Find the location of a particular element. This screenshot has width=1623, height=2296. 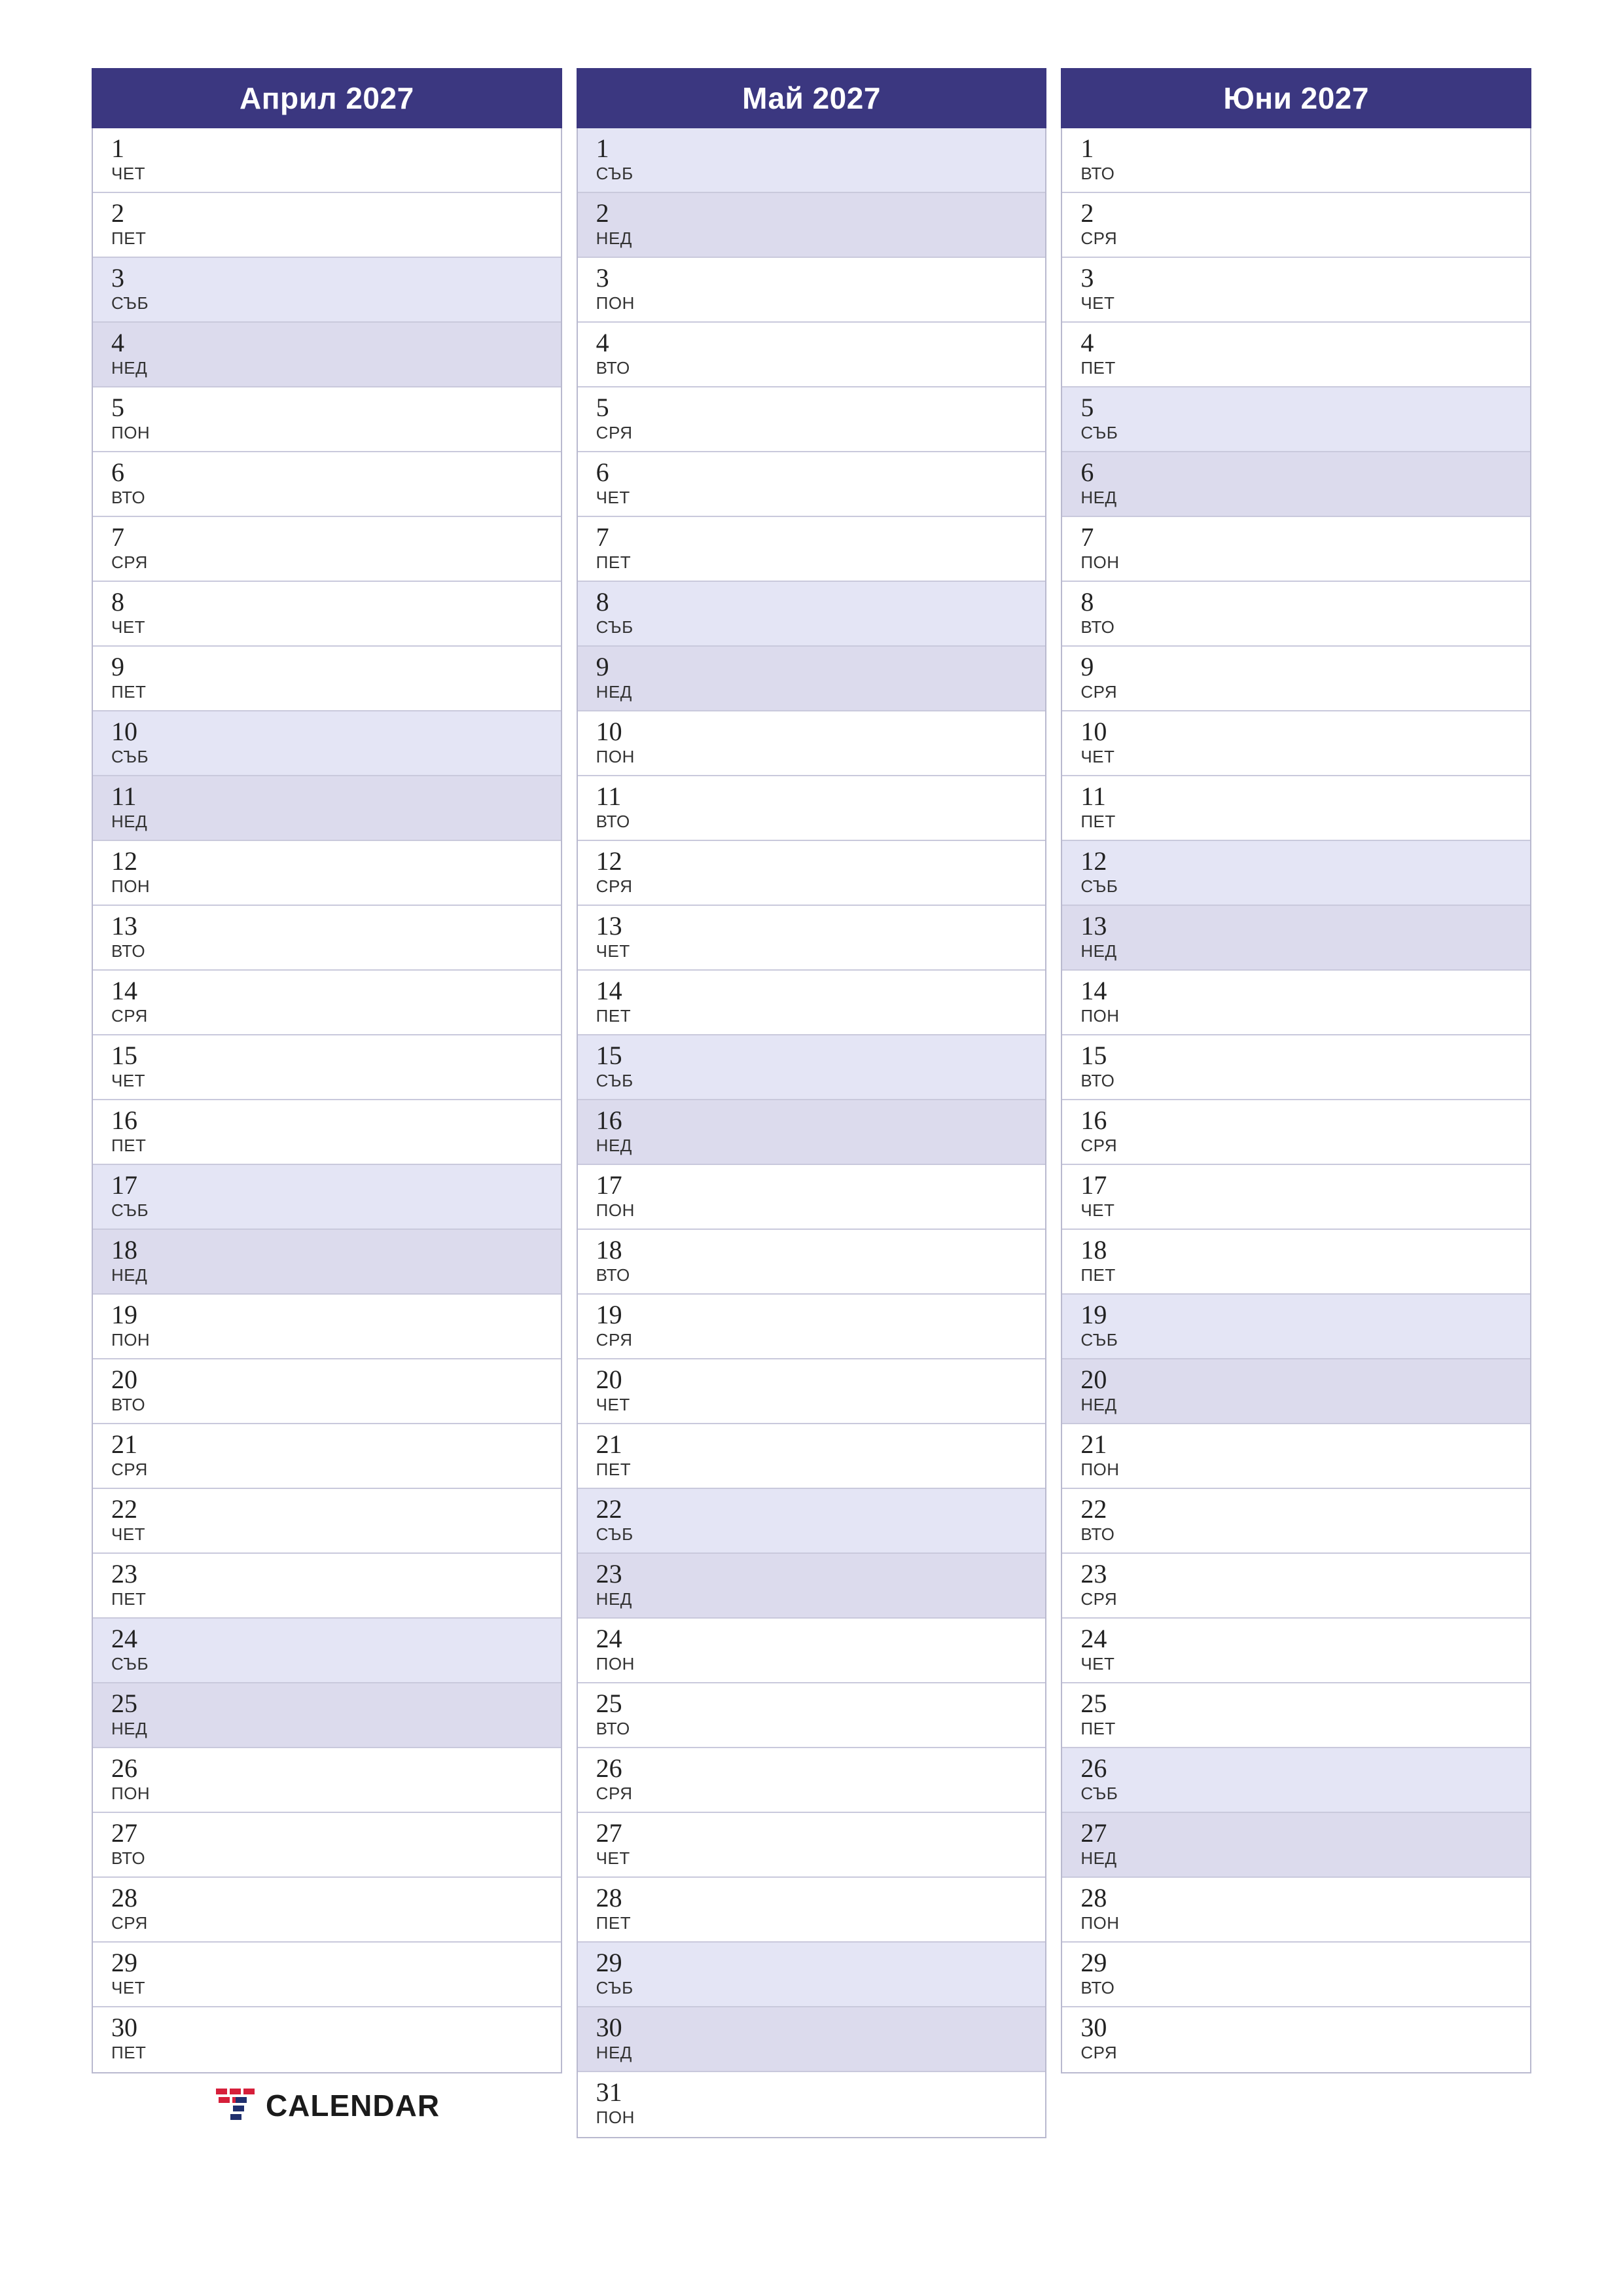

day-row: 2 НЕД is located at coordinates (811, 225).